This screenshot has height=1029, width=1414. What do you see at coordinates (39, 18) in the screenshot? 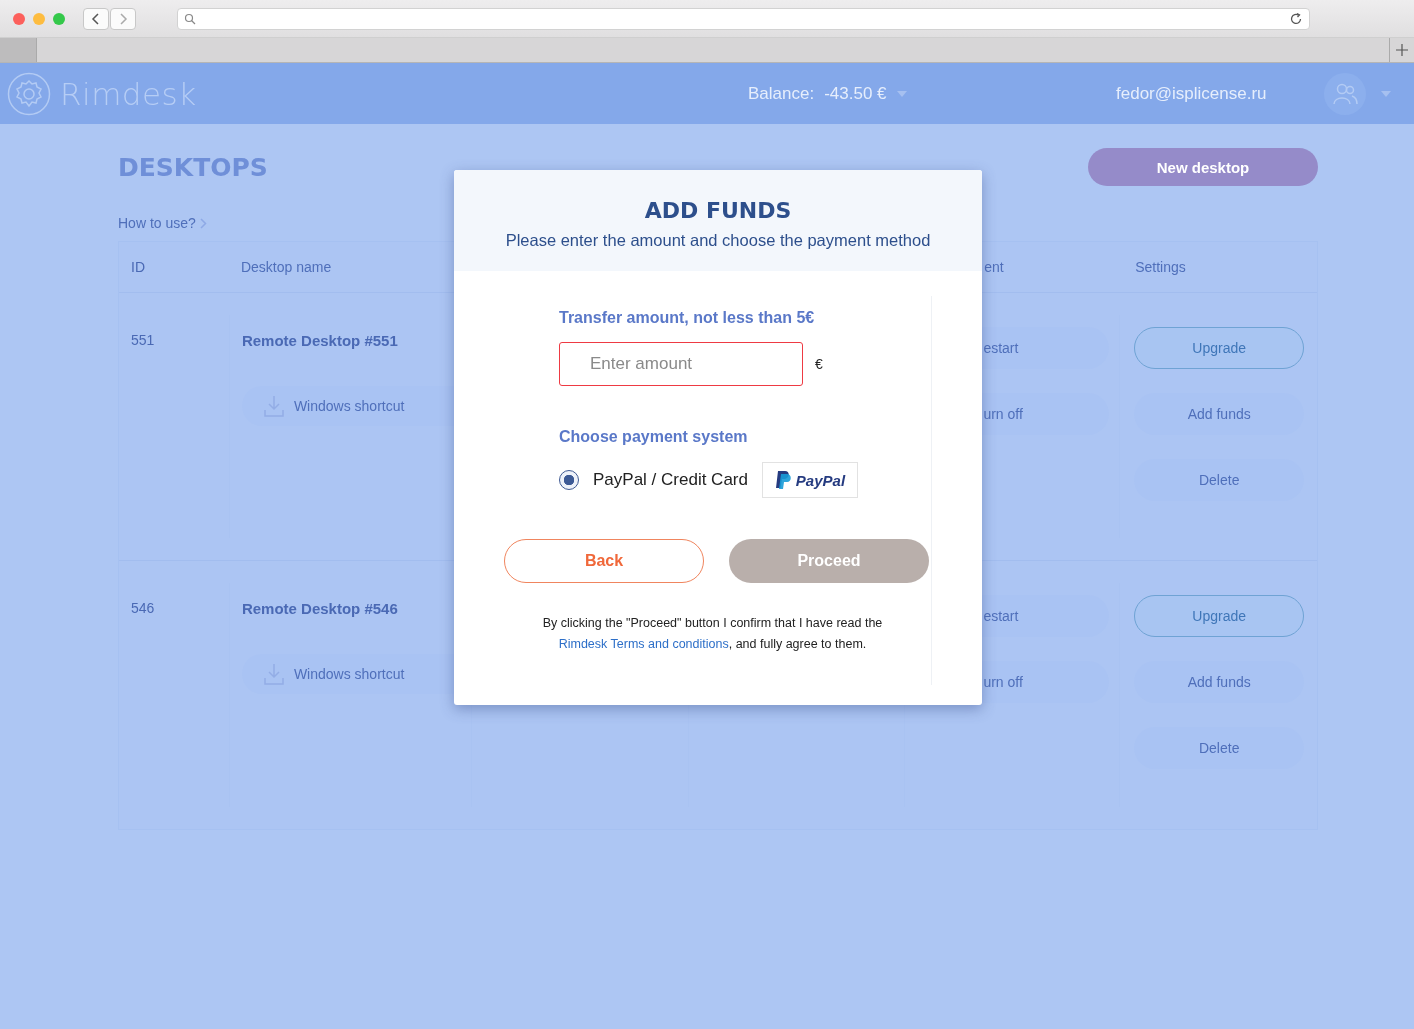
I see `minimize-window-icon` at bounding box center [39, 18].